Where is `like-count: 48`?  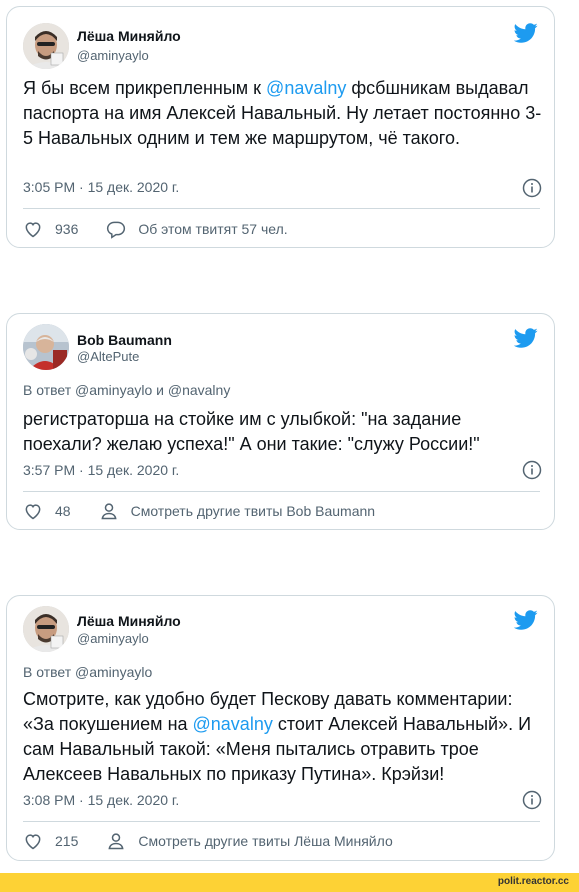 like-count: 48 is located at coordinates (63, 511).